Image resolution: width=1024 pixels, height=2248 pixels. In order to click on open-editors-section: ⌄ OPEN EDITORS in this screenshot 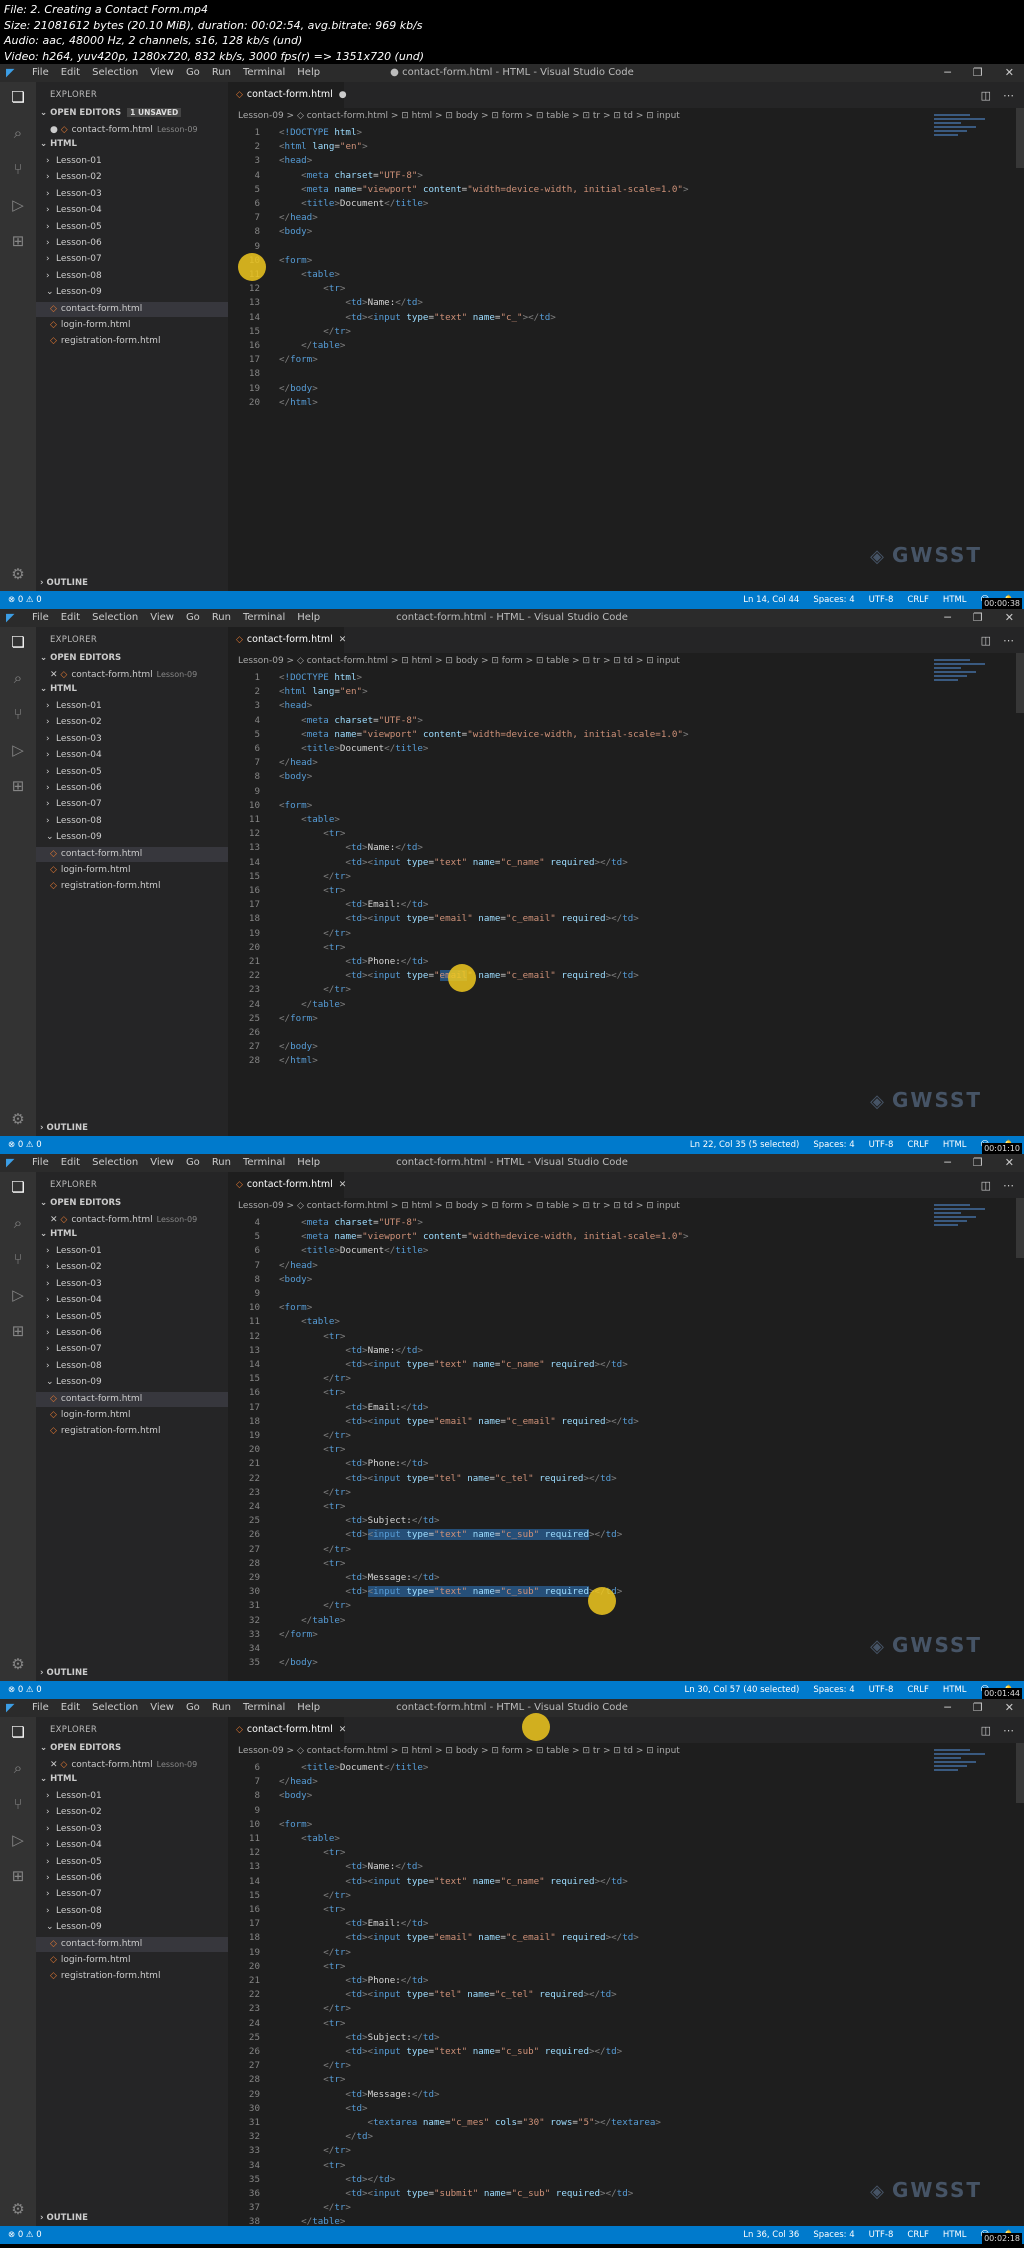, I will do `click(80, 658)`.